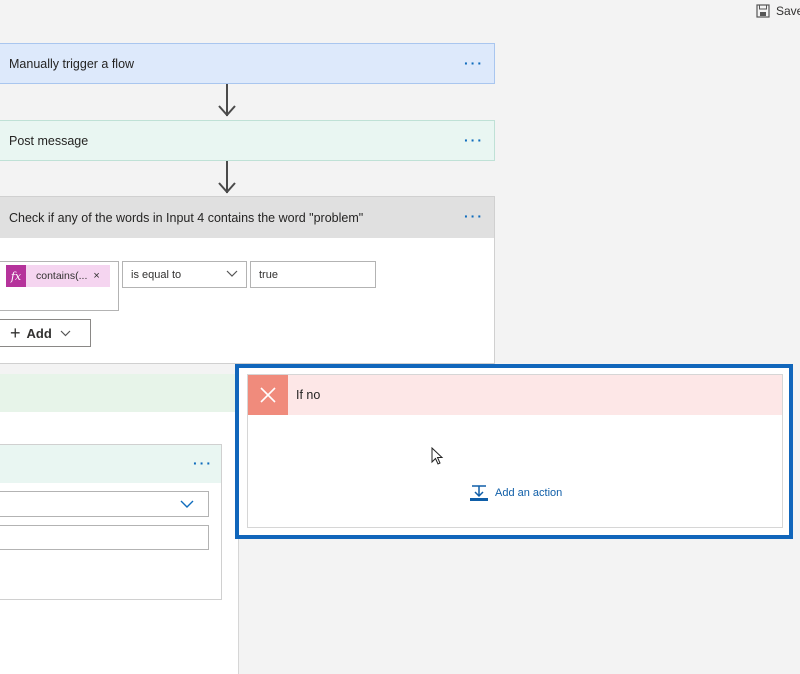 The width and height of the screenshot is (800, 674). What do you see at coordinates (474, 216) in the screenshot?
I see `condition-more-options-icon: ···` at bounding box center [474, 216].